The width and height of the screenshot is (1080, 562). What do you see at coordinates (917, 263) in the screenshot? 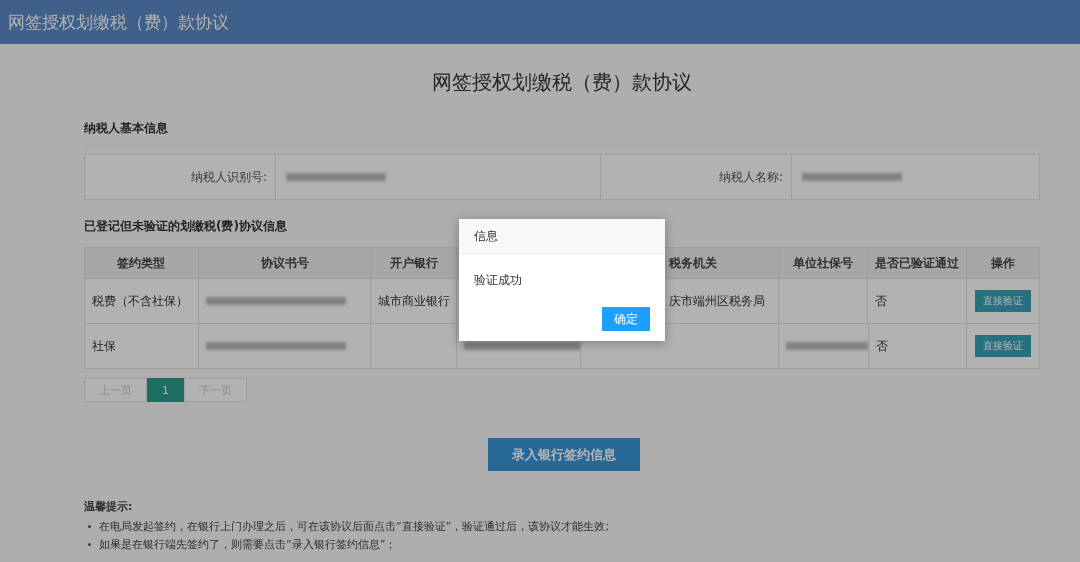
I see `column-header: 是否已验证通过` at bounding box center [917, 263].